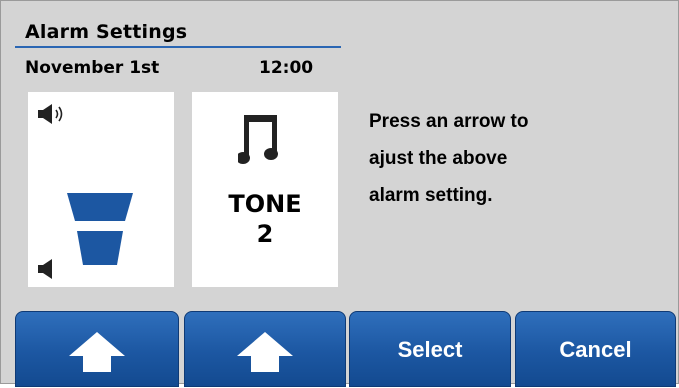 Image resolution: width=679 pixels, height=388 pixels. I want to click on cancel-button-label: Cancel, so click(595, 349).